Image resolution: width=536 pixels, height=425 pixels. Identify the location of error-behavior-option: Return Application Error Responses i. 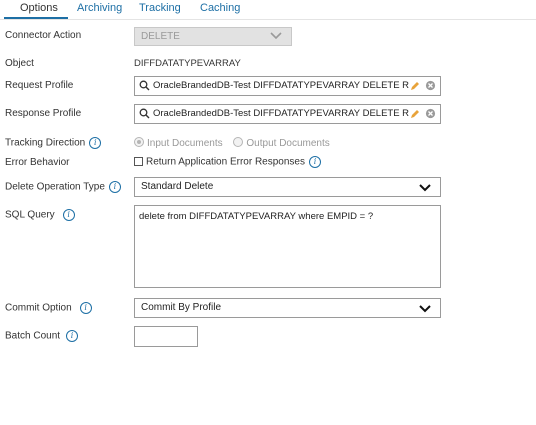
(227, 162).